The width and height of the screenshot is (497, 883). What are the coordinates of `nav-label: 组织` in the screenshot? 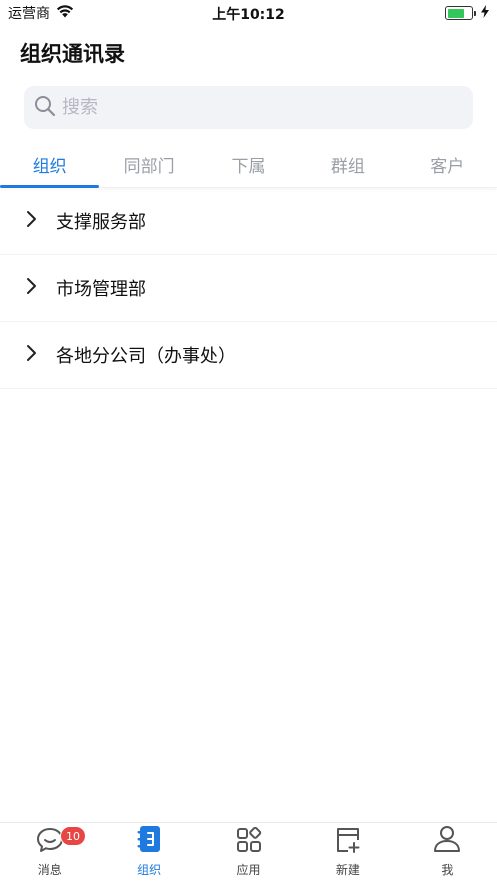 It's located at (149, 870).